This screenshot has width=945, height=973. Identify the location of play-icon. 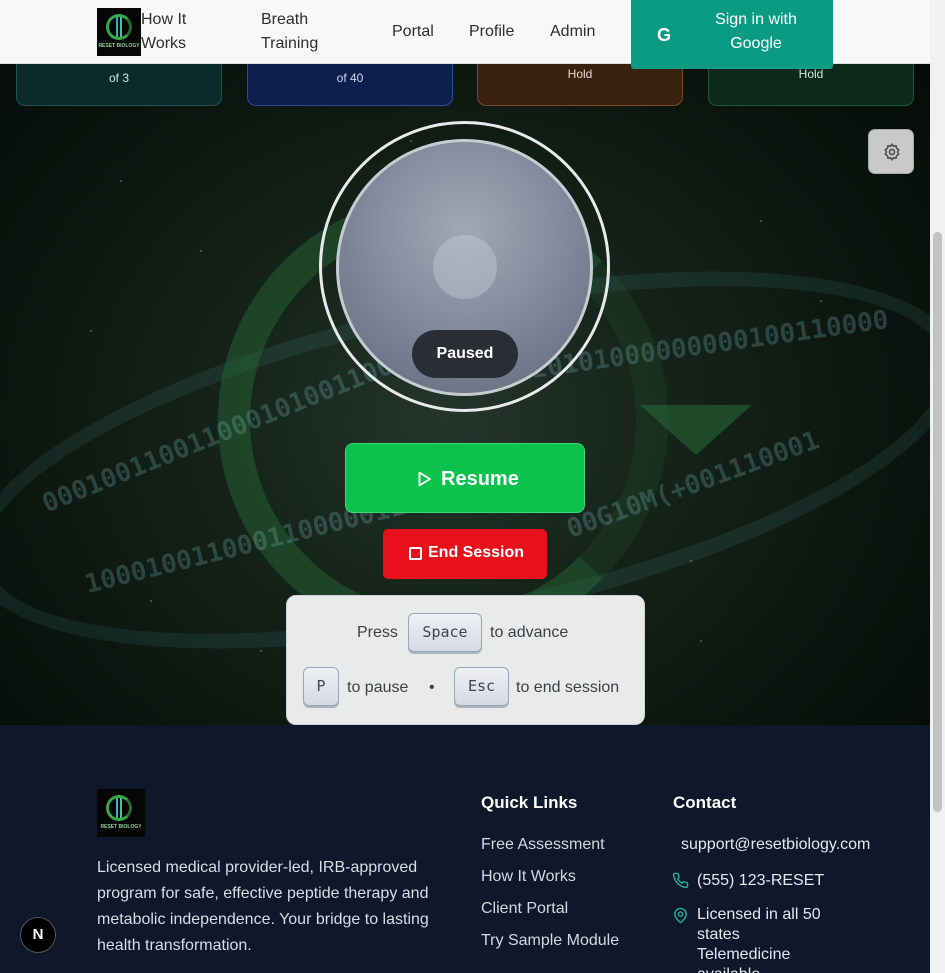
(424, 479).